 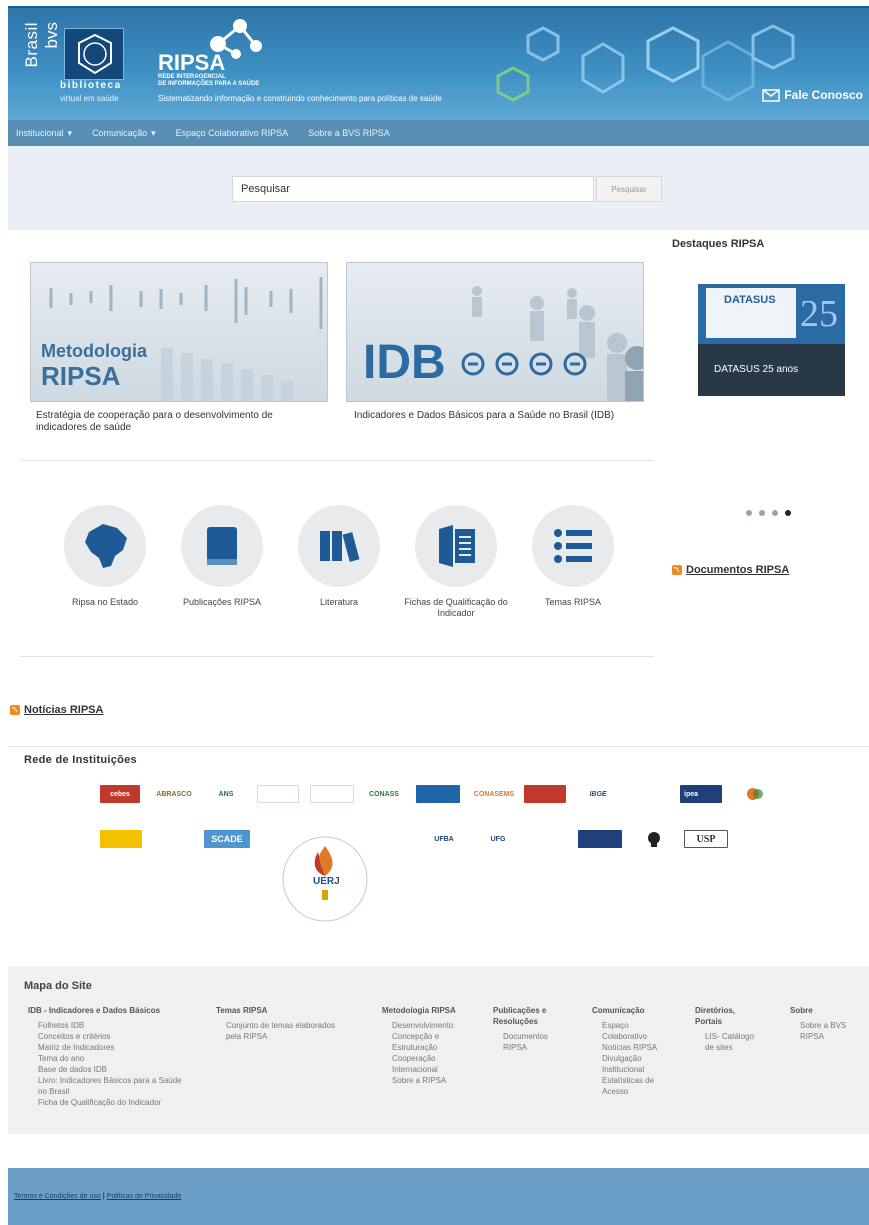 I want to click on nav-item-espaco: Espaço Colaborativo RIPSA, so click(x=232, y=133).